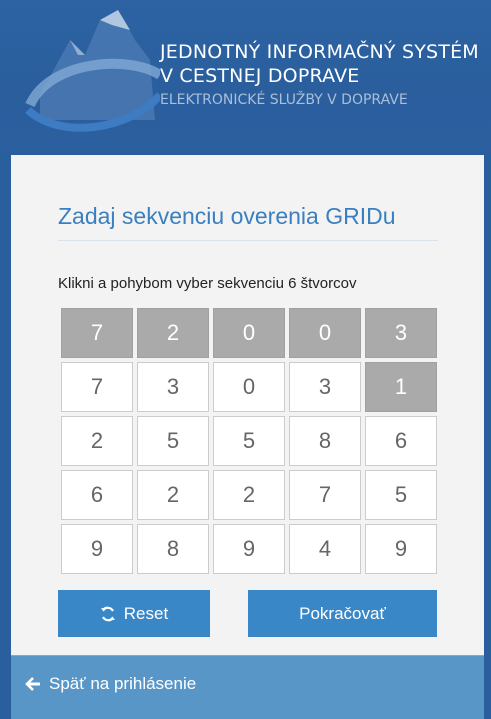  Describe the element at coordinates (325, 549) in the screenshot. I see `grid-cell: 4` at that location.